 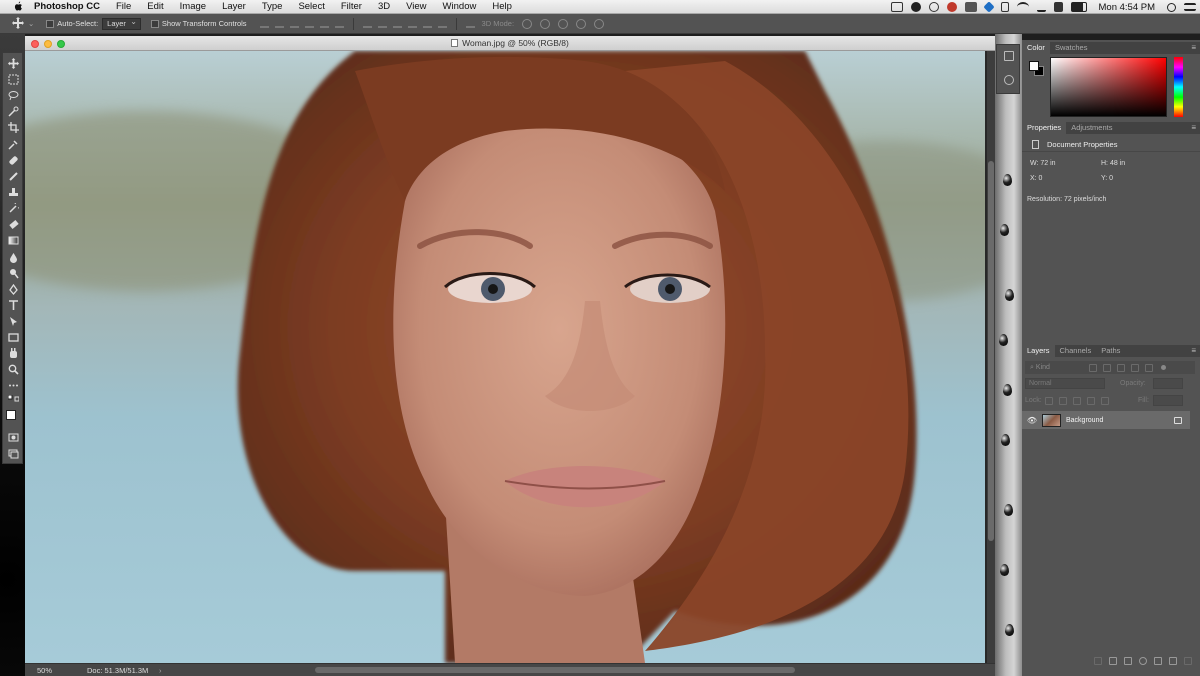 I want to click on panel-menu-icon: ≡, so click(x=1193, y=128).